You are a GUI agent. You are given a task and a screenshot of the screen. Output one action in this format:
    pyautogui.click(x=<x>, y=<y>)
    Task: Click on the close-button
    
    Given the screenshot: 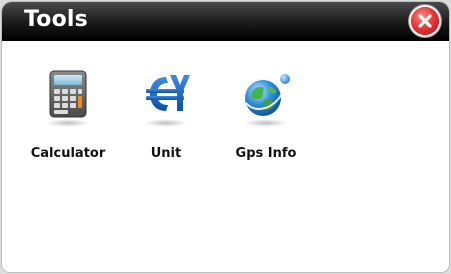 What is the action you would take?
    pyautogui.click(x=425, y=21)
    